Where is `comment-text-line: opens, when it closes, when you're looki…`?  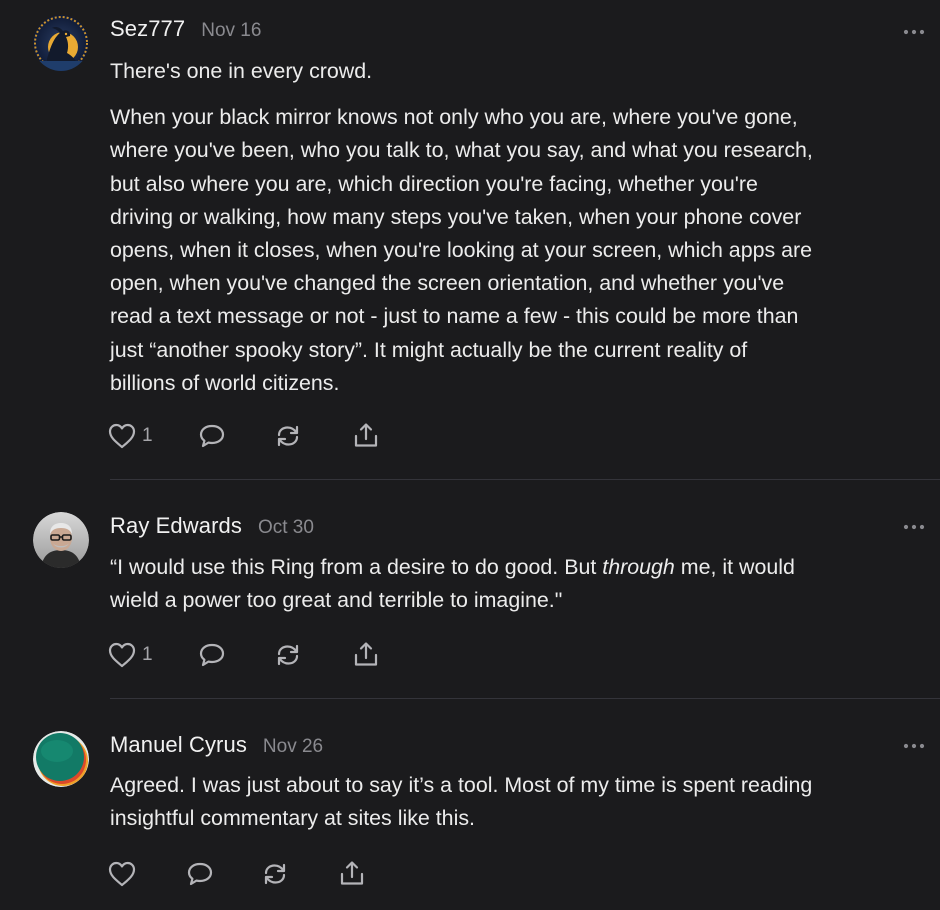 comment-text-line: opens, when it closes, when you're looki… is located at coordinates (461, 250).